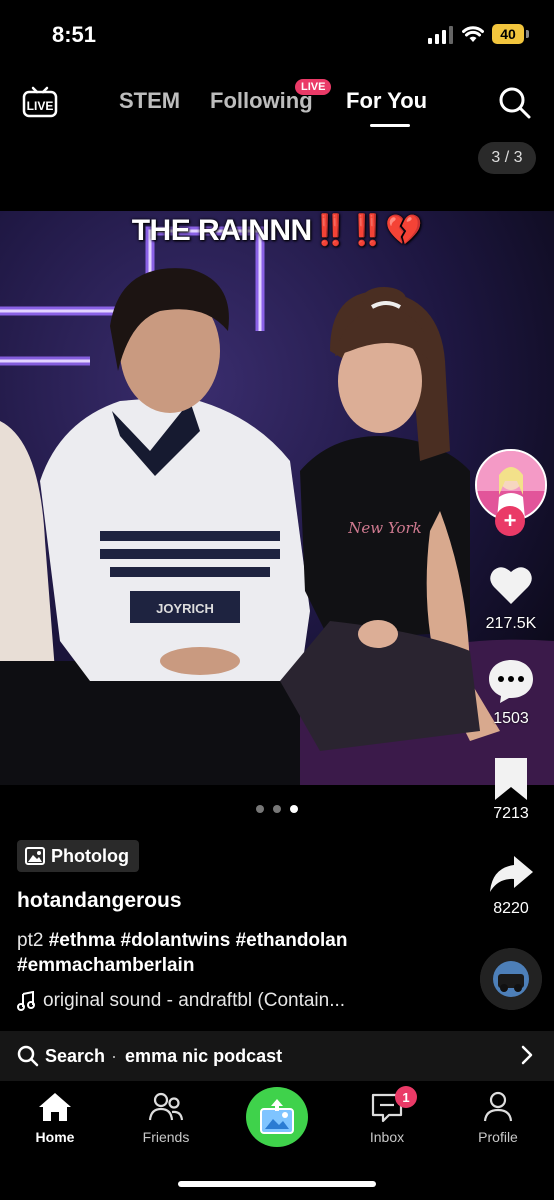 The width and height of the screenshot is (554, 1200). I want to click on photolog-badge: Photolog, so click(78, 856).